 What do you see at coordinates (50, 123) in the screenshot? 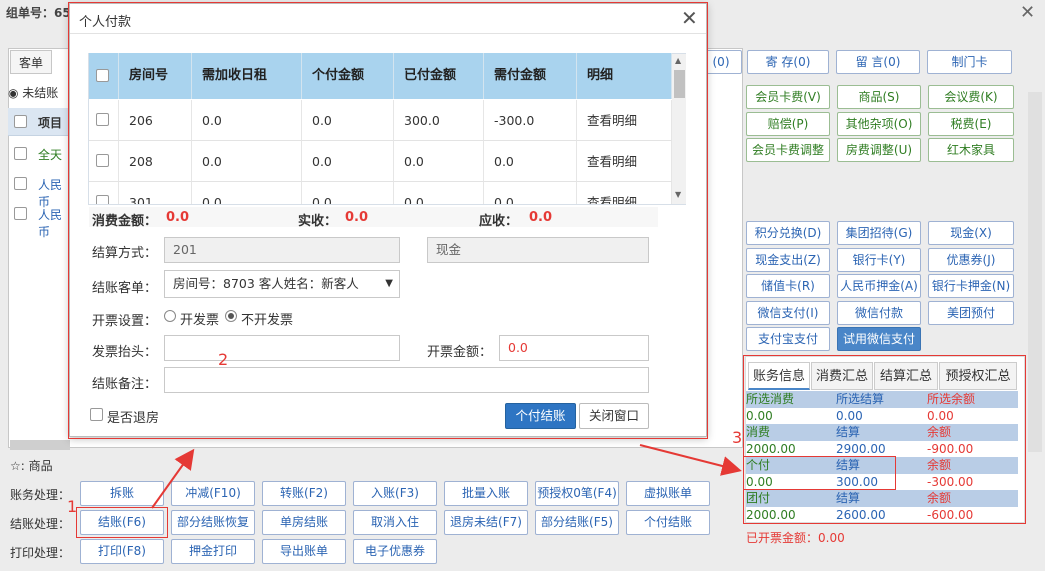
I see `list-header-item: 项目` at bounding box center [50, 123].